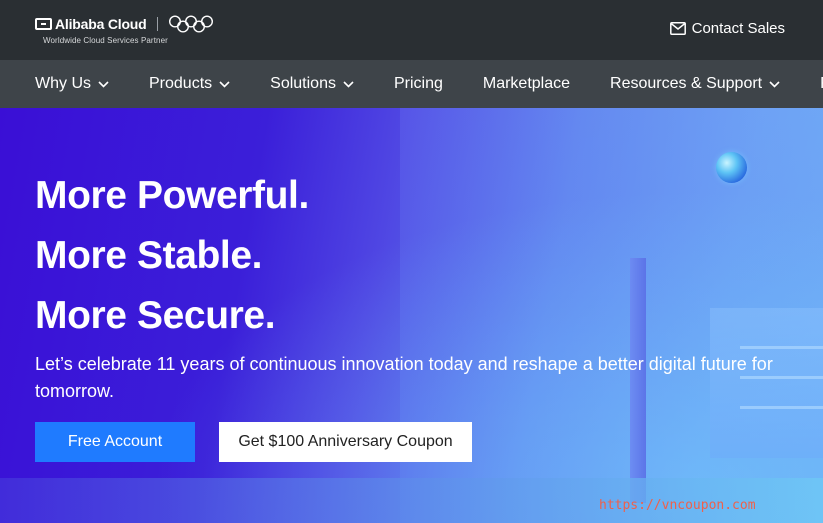 The height and width of the screenshot is (523, 823). Describe the element at coordinates (155, 315) in the screenshot. I see `hero-headline-secure: More Secure.` at that location.